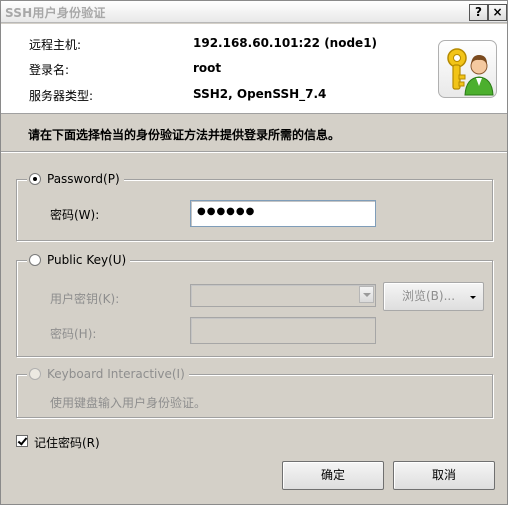  I want to click on keyboard-interactive-group: Keyboard Interactive(I) 使用键盘输入用户身份验证。, so click(254, 392).